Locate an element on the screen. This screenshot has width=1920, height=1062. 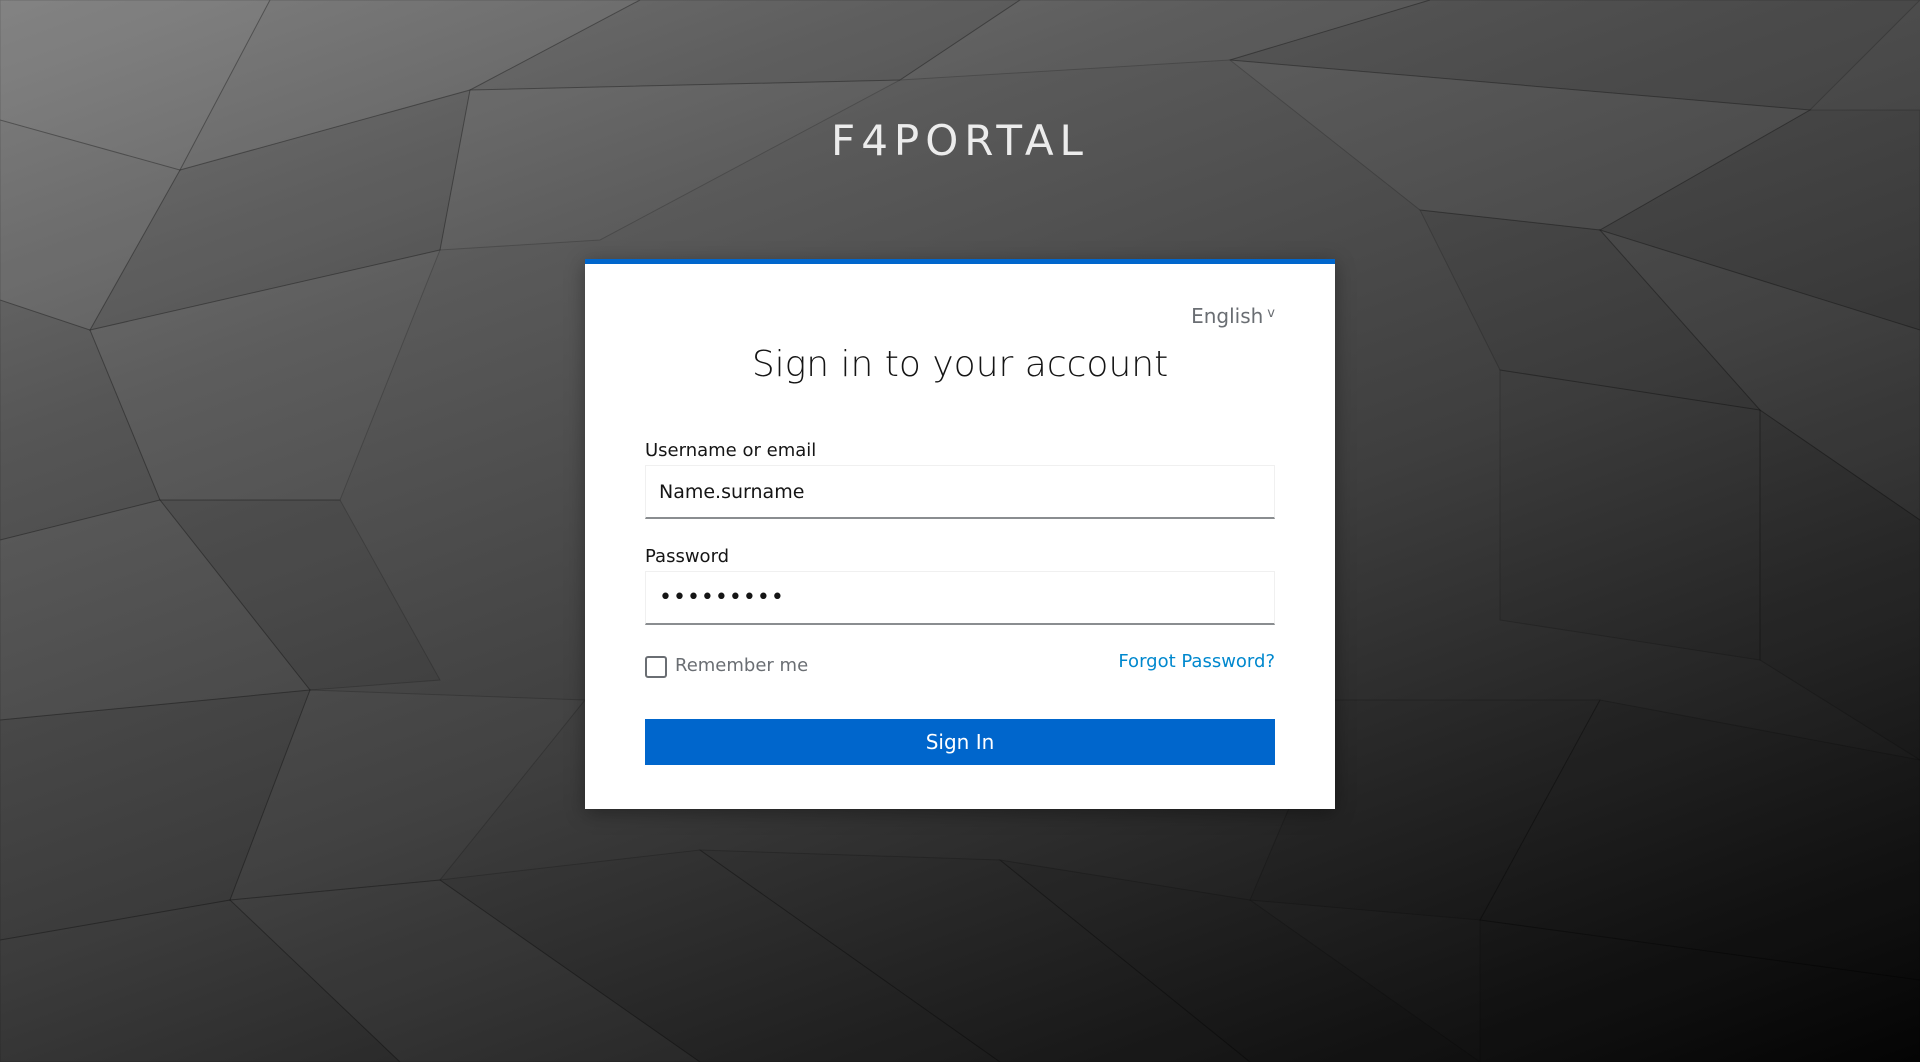
language-label: English is located at coordinates (1227, 316).